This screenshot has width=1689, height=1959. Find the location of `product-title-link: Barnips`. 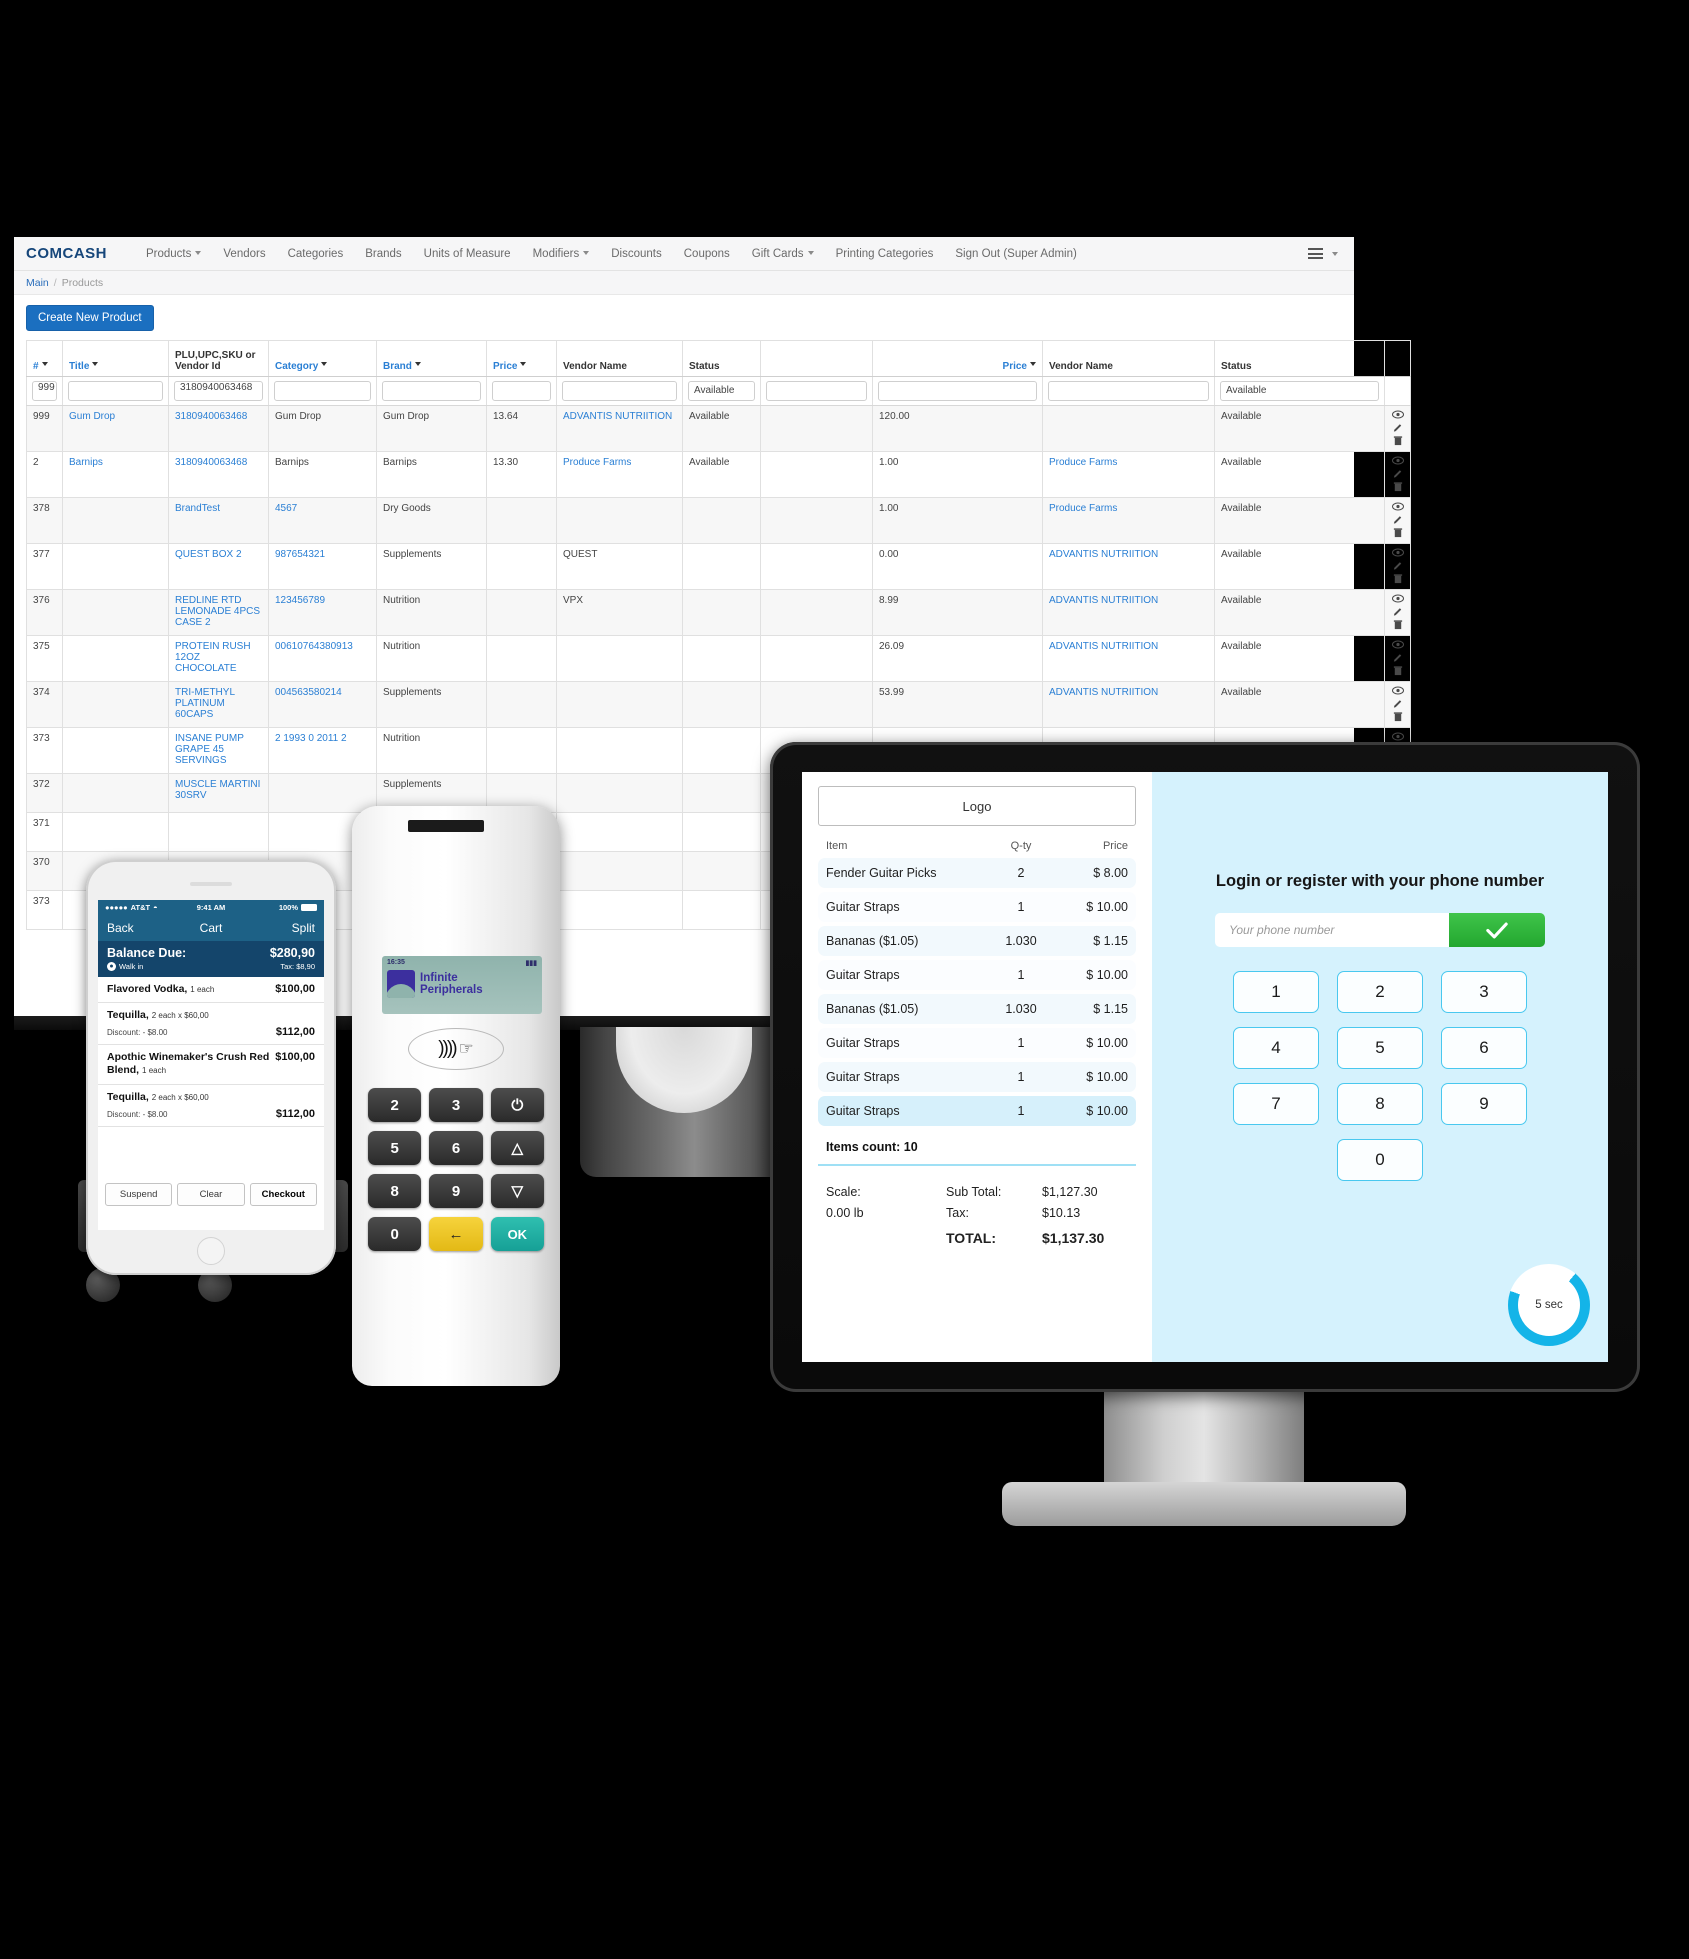

product-title-link: Barnips is located at coordinates (86, 462).